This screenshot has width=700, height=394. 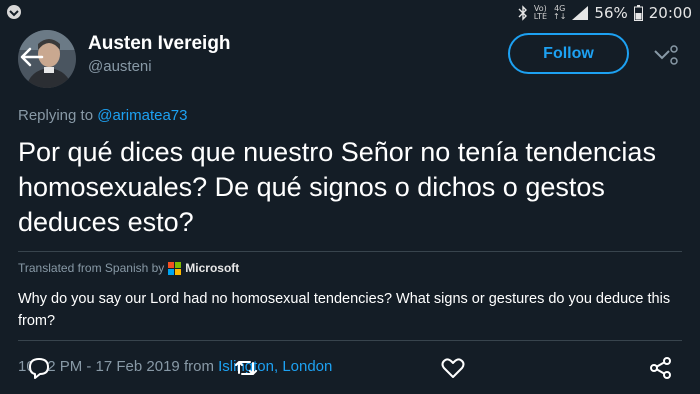 What do you see at coordinates (39, 368) in the screenshot?
I see `reply-icon` at bounding box center [39, 368].